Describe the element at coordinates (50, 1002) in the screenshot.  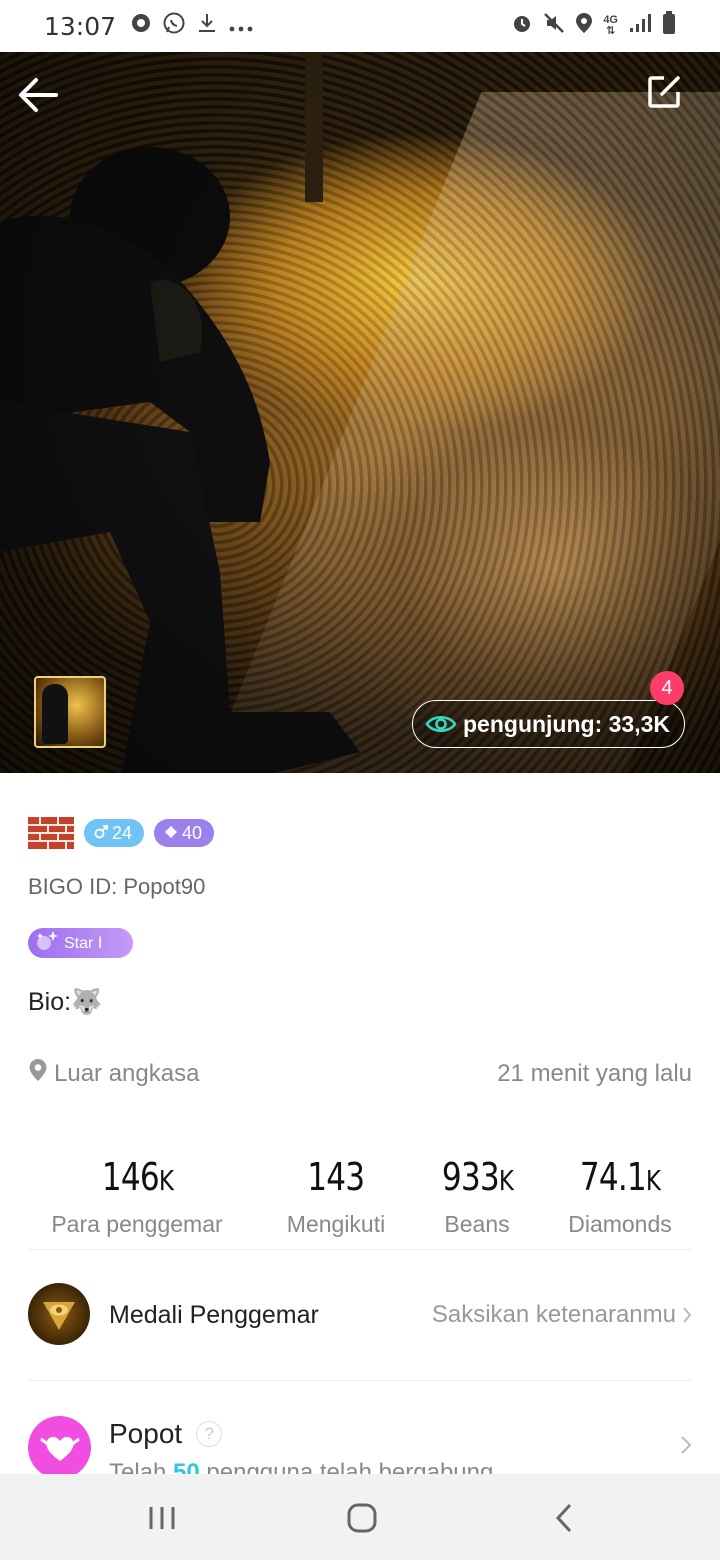
I see `bio-label: Bio:` at that location.